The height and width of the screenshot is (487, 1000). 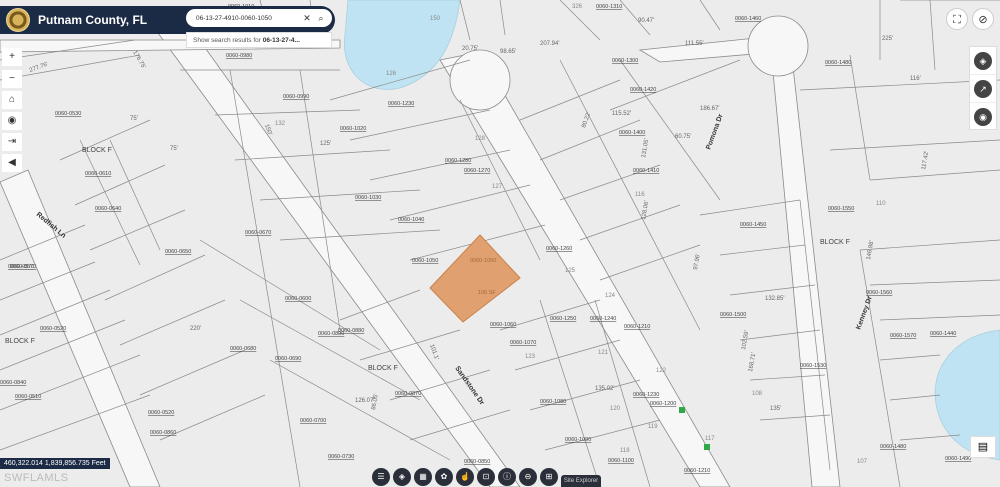 What do you see at coordinates (775, 299) in the screenshot?
I see `dimension-label: 132.85'` at bounding box center [775, 299].